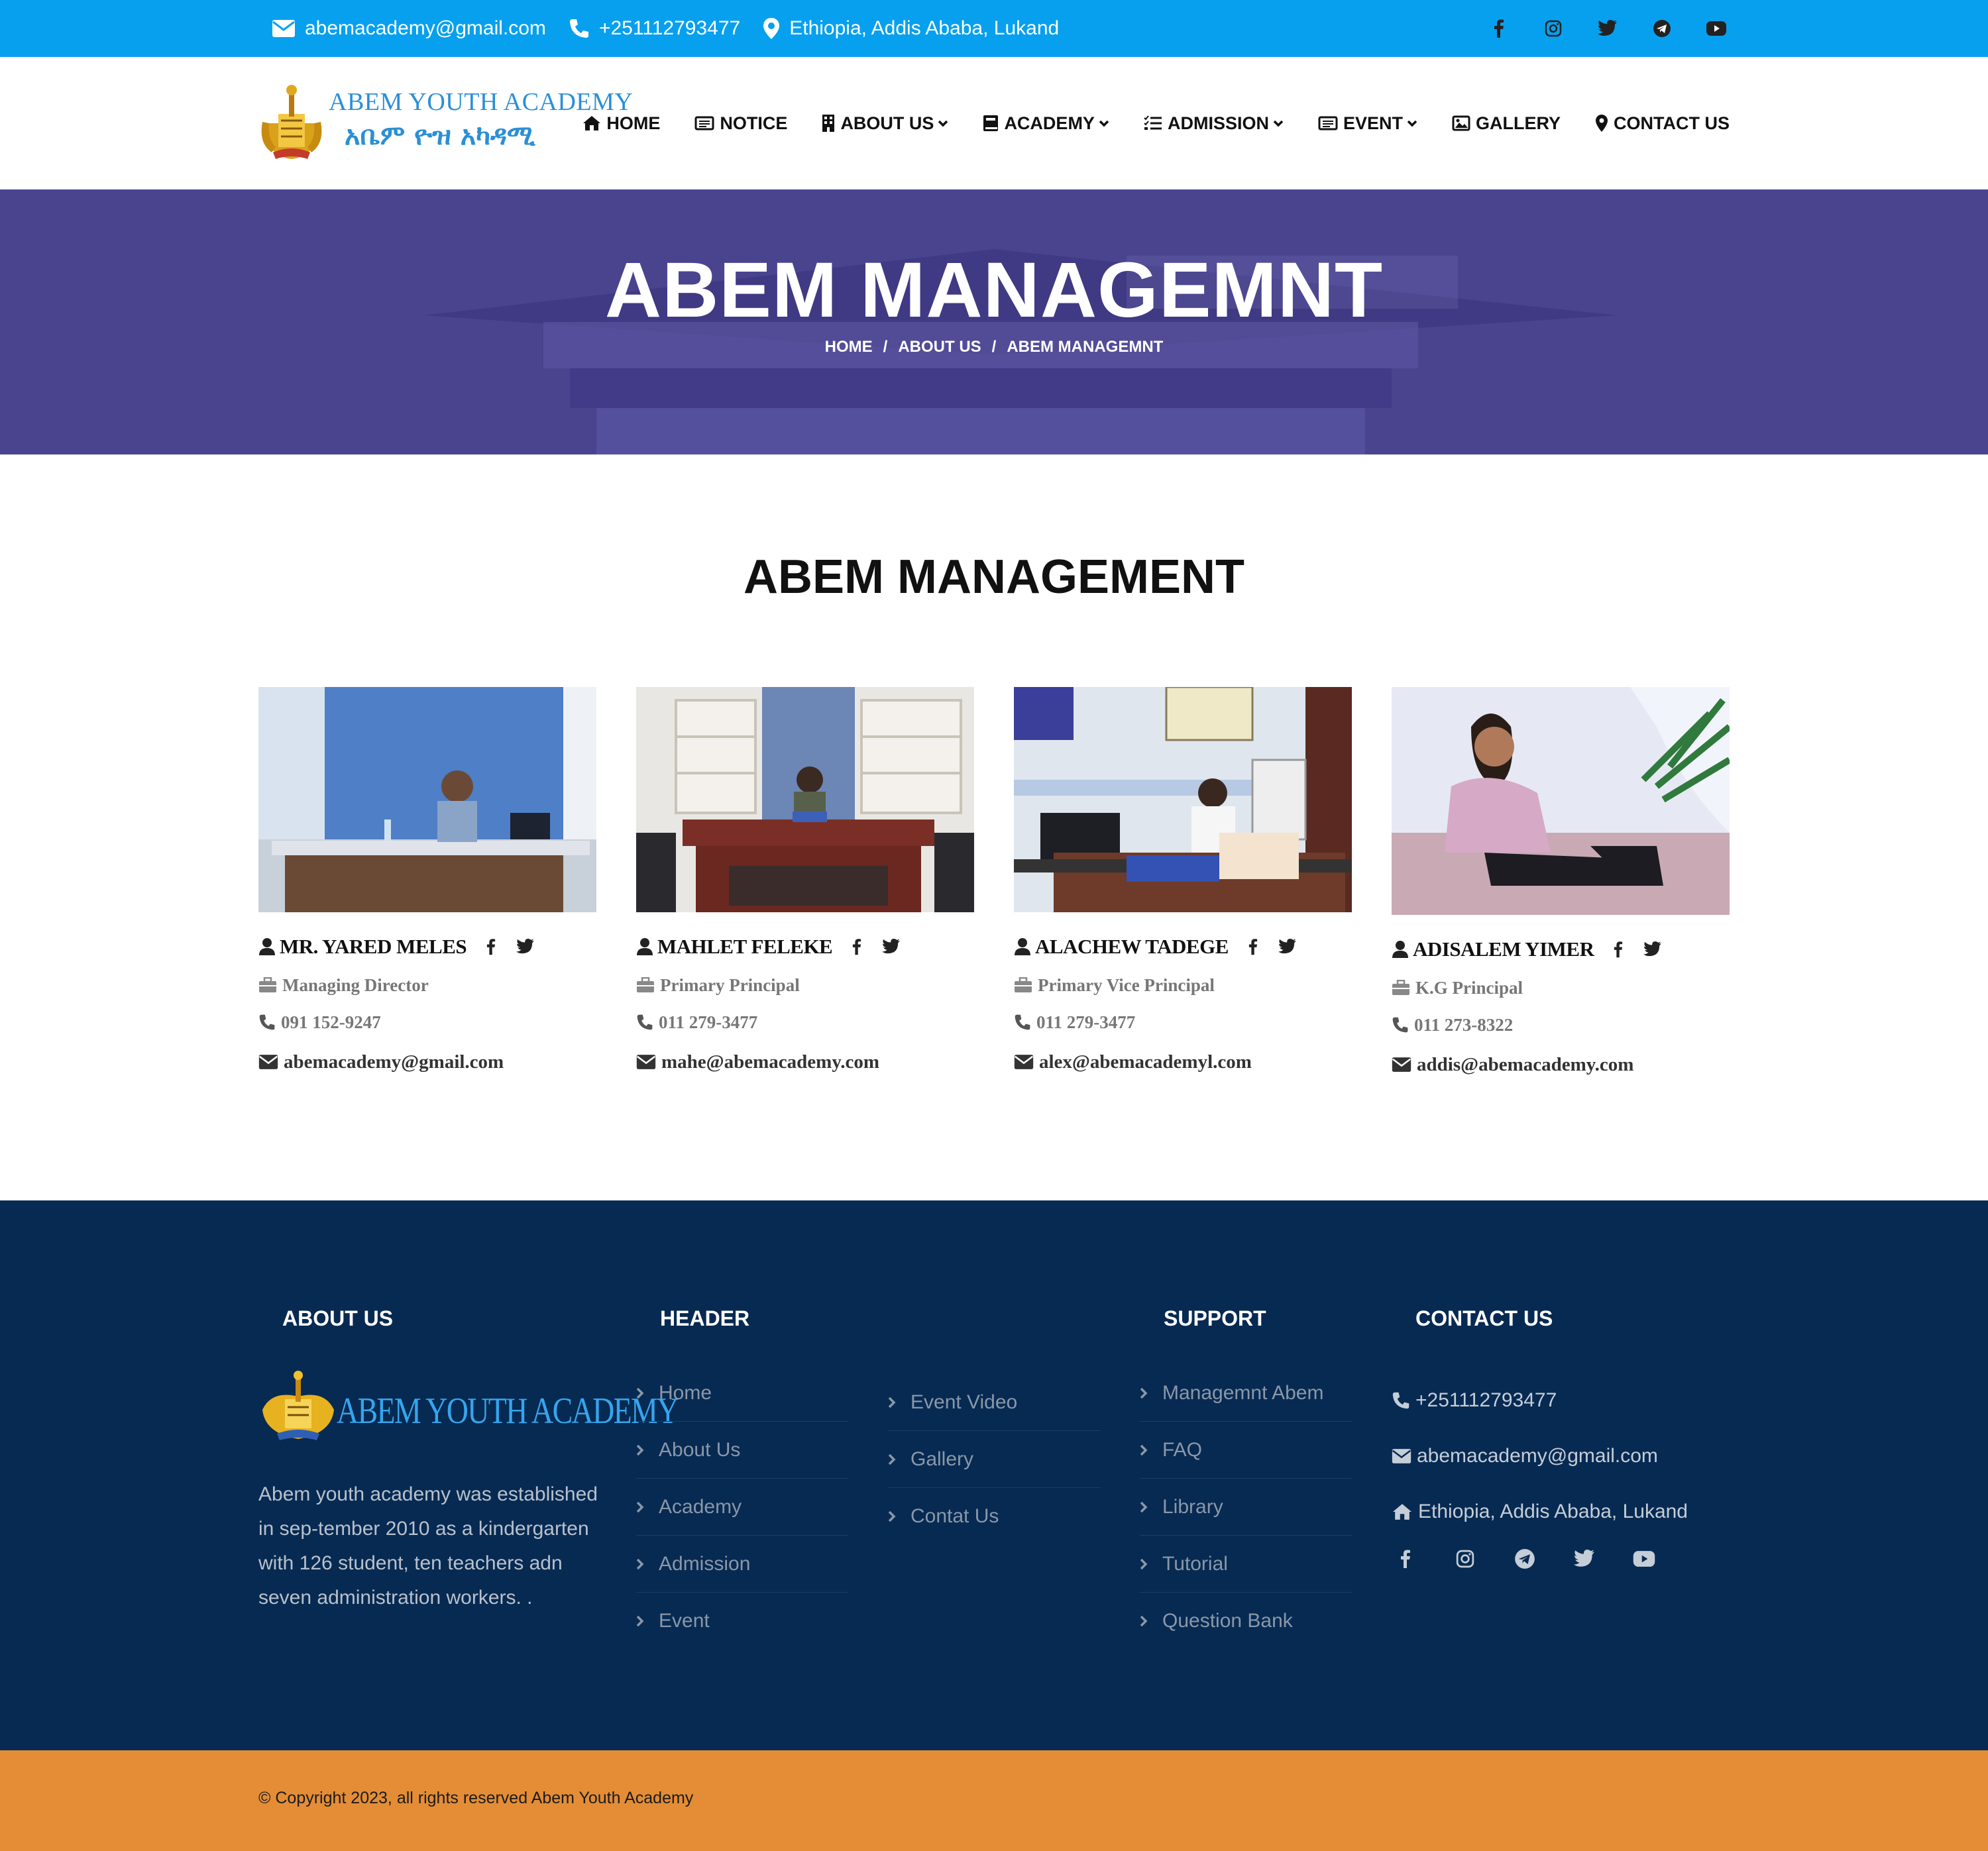  What do you see at coordinates (740, 123) in the screenshot?
I see `nav-notice: NOTICE` at bounding box center [740, 123].